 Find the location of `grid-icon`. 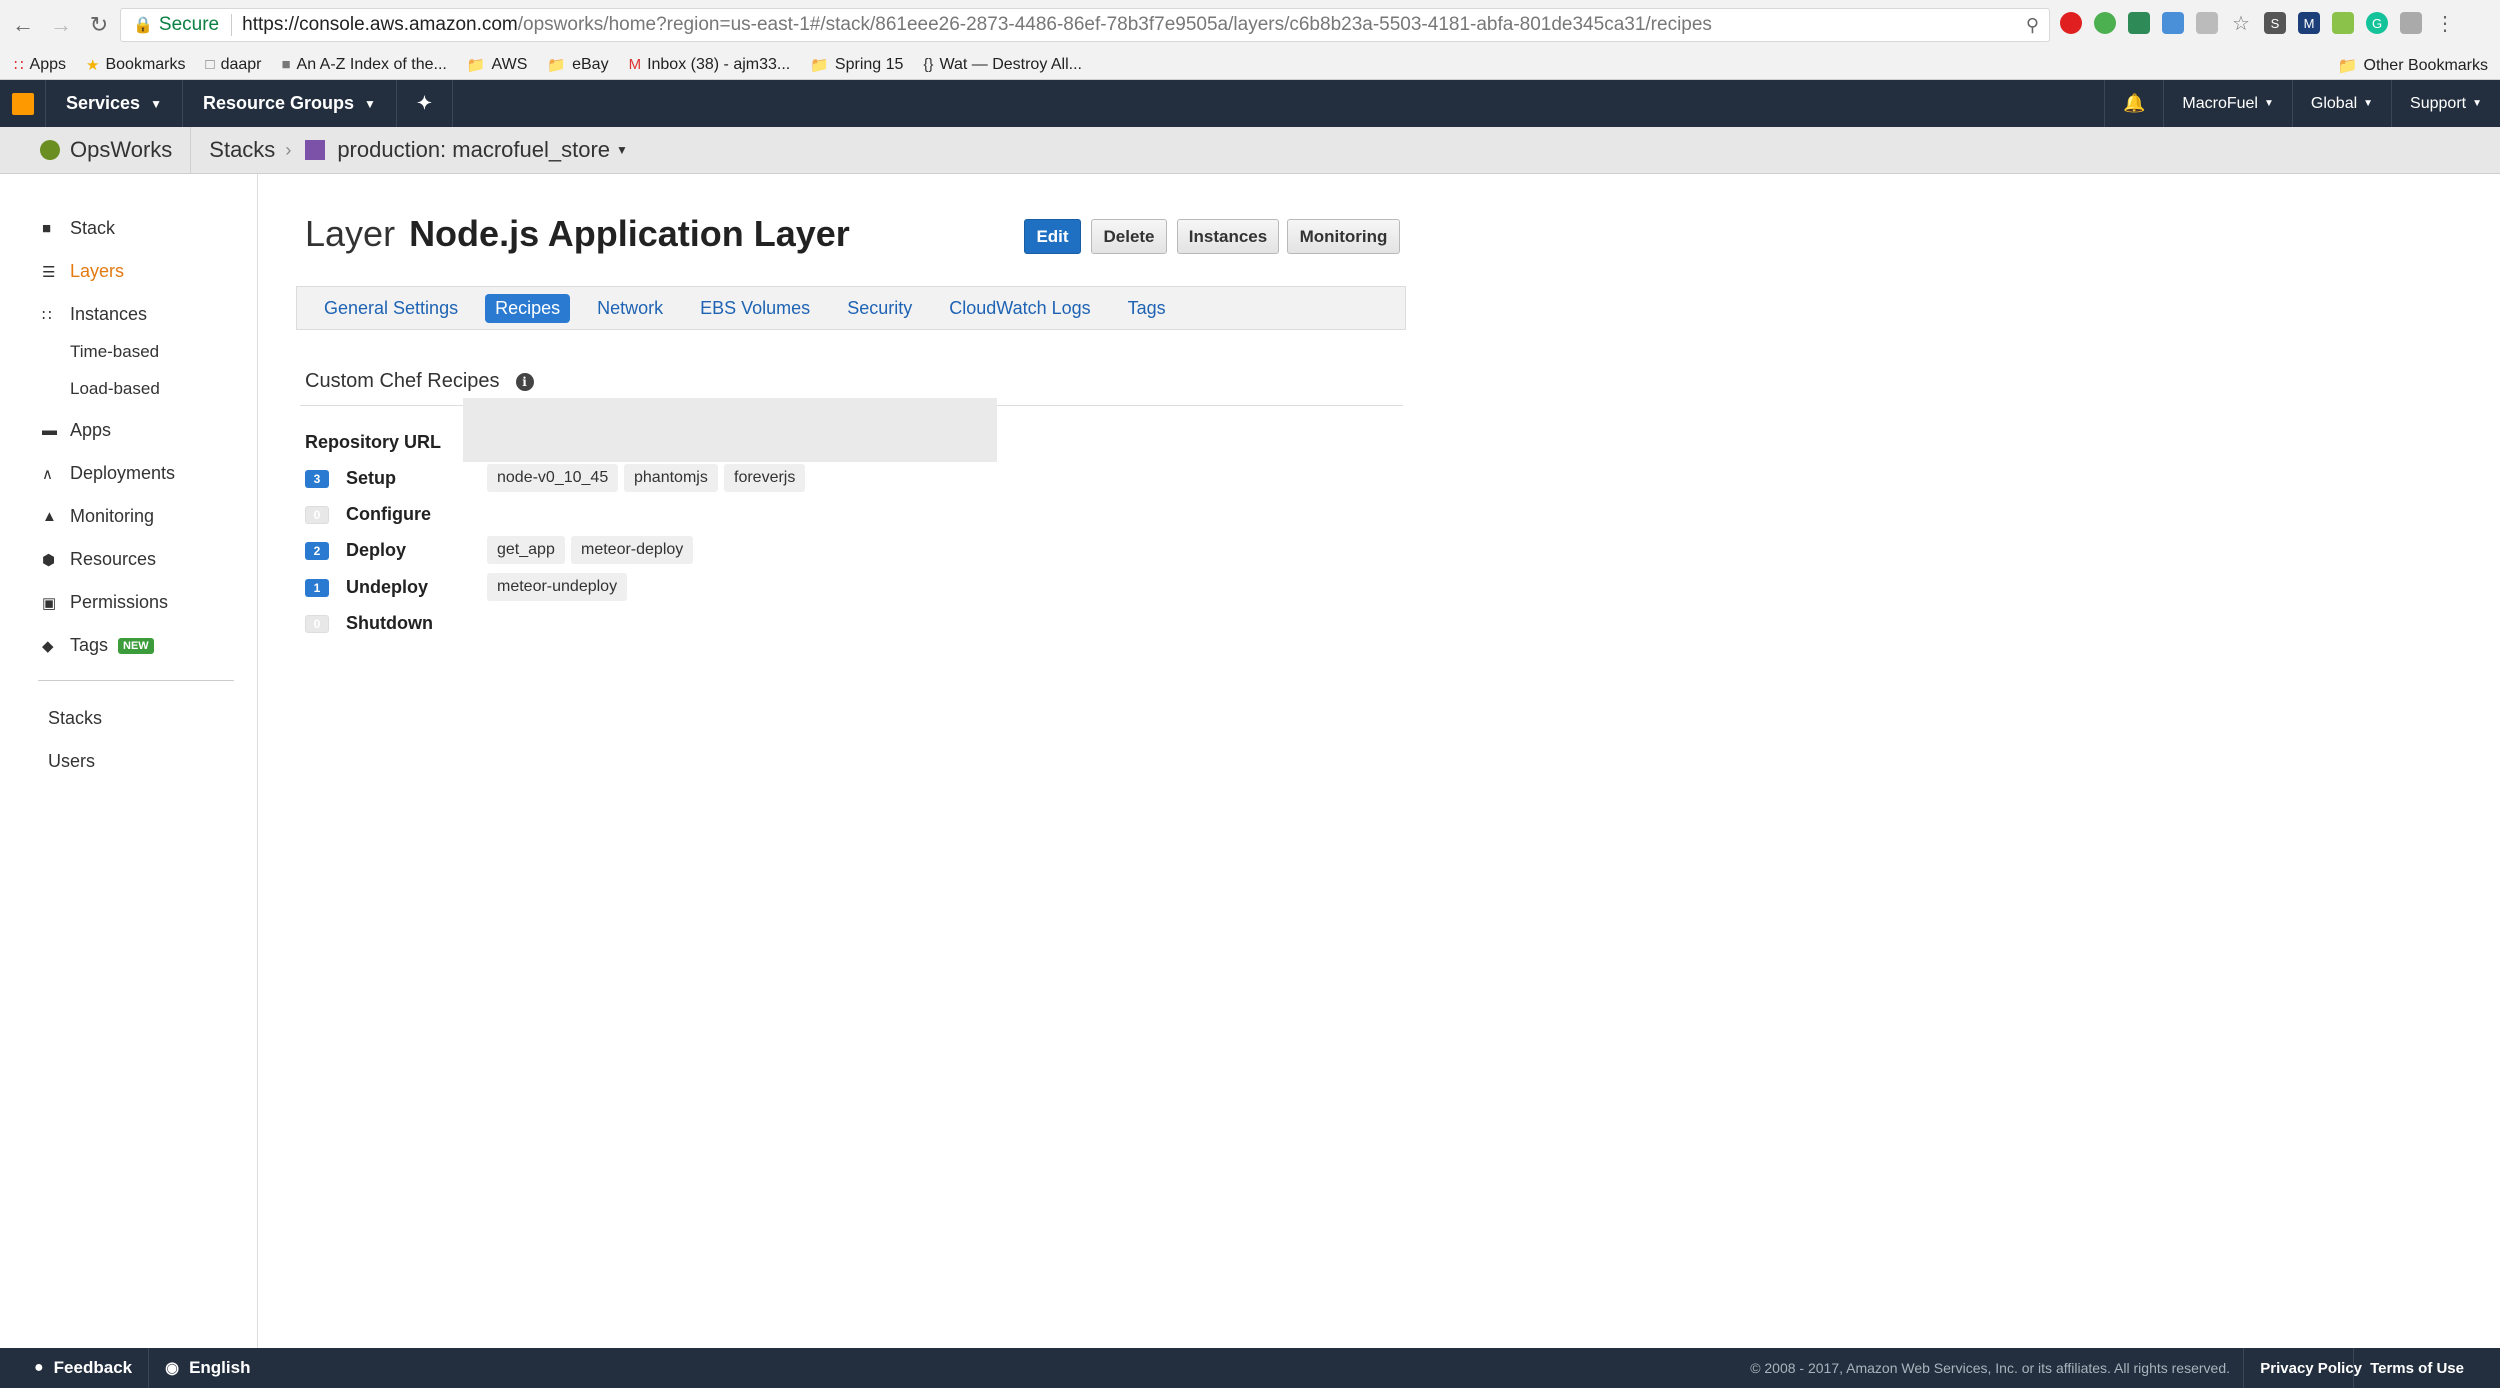

grid-icon is located at coordinates (2207, 23).